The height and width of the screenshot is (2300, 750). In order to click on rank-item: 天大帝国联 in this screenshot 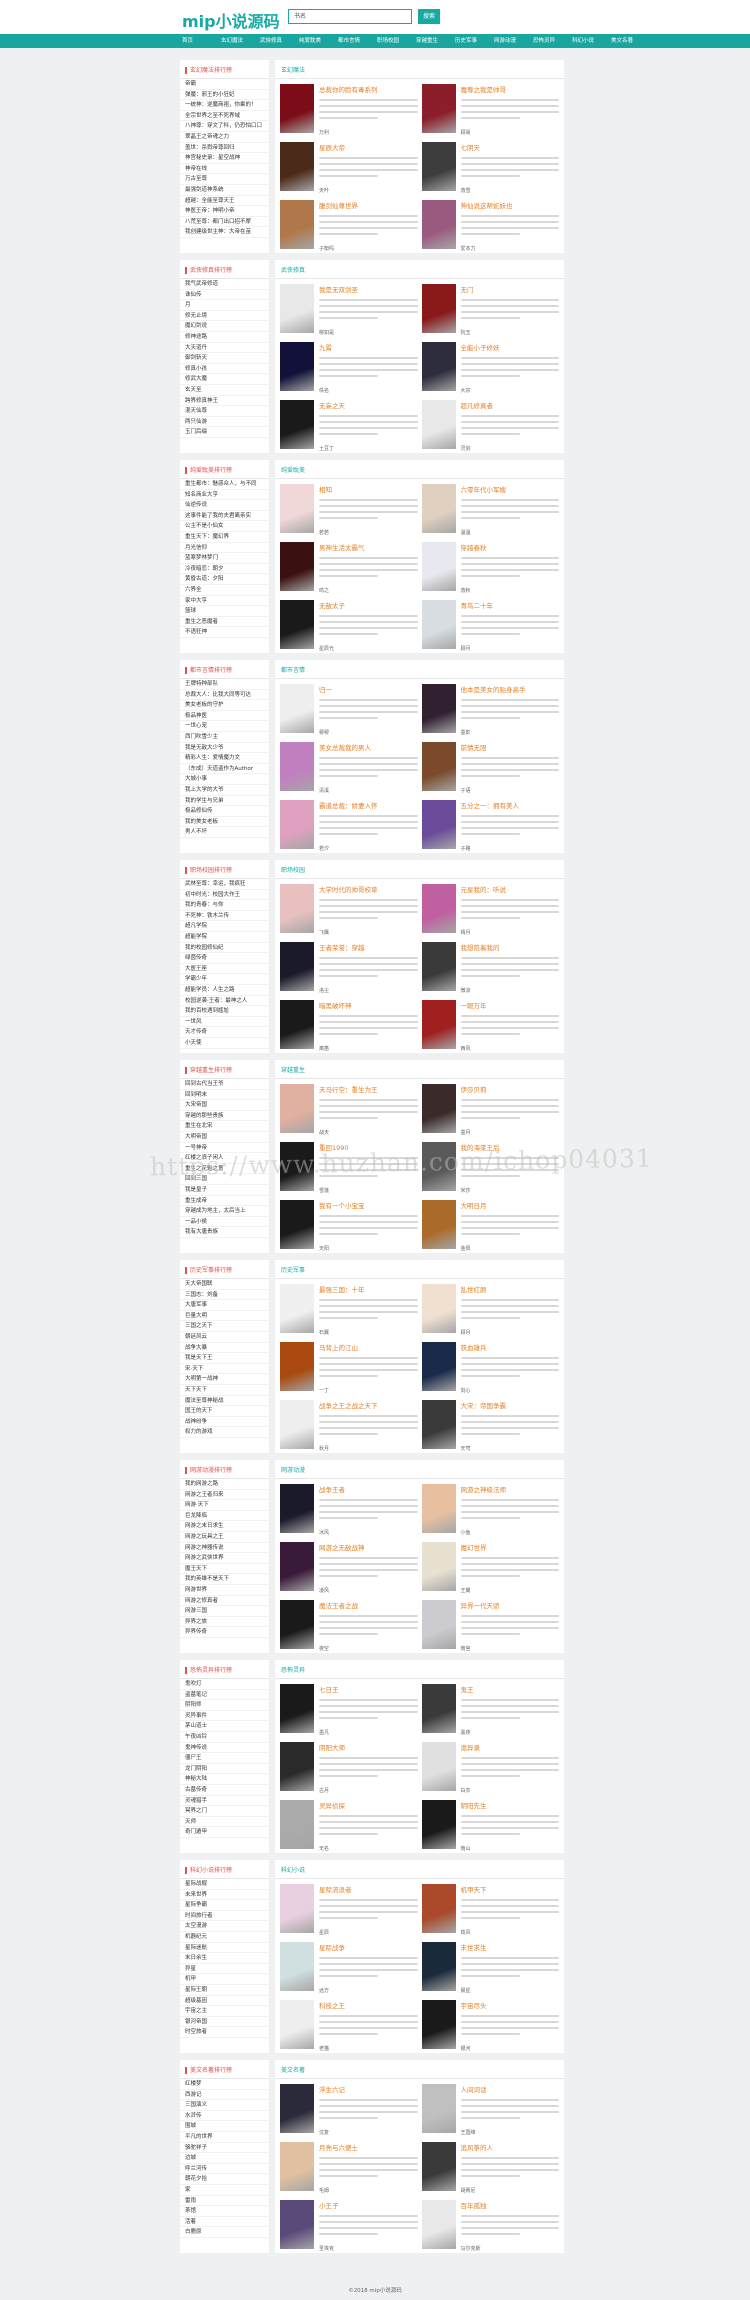, I will do `click(224, 1284)`.